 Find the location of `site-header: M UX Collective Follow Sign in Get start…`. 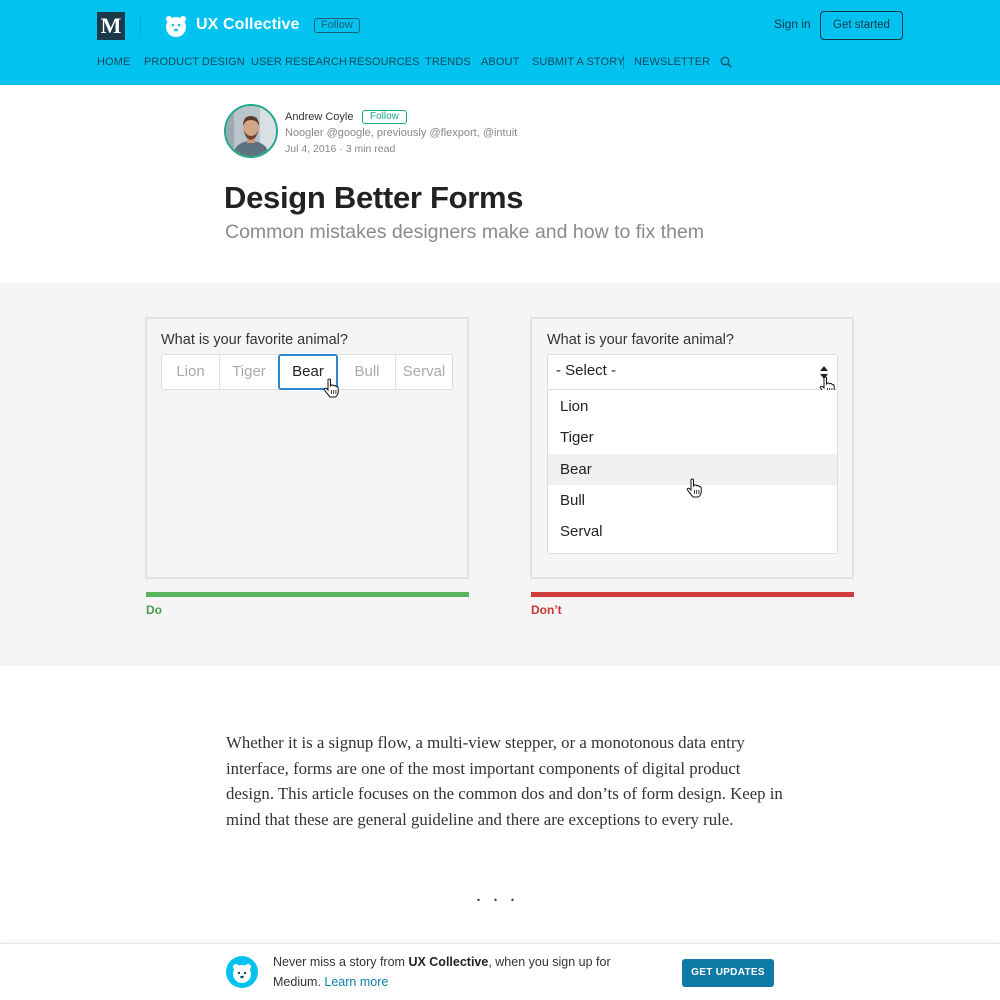

site-header: M UX Collective Follow Sign in Get start… is located at coordinates (500, 42).